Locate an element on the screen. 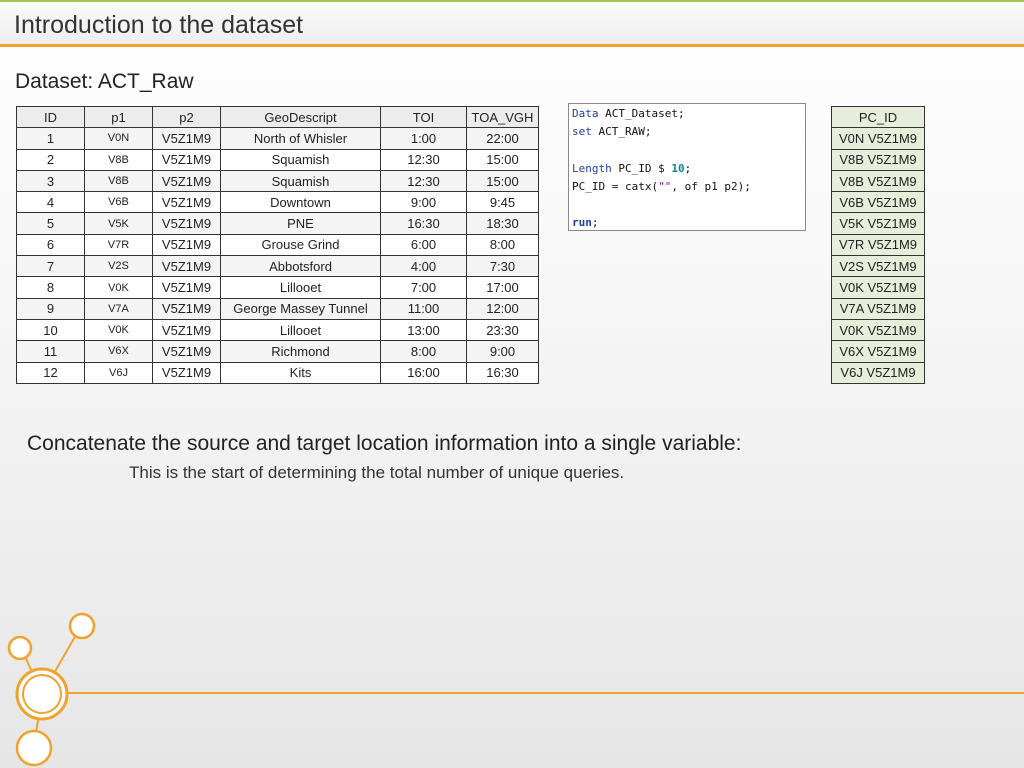  cell-pc-id: V2S V5Z1M9 is located at coordinates (878, 266).